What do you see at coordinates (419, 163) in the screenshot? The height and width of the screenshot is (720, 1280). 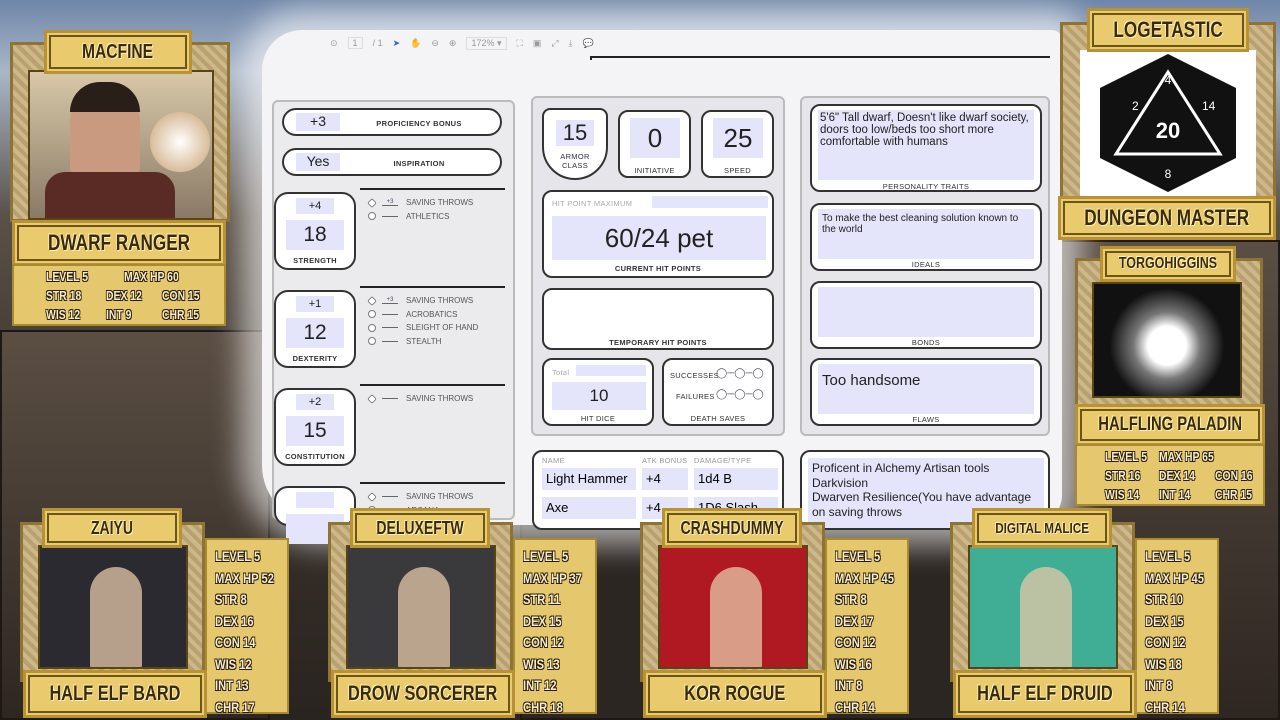 I see `inspiration-label: INSPIRATION` at bounding box center [419, 163].